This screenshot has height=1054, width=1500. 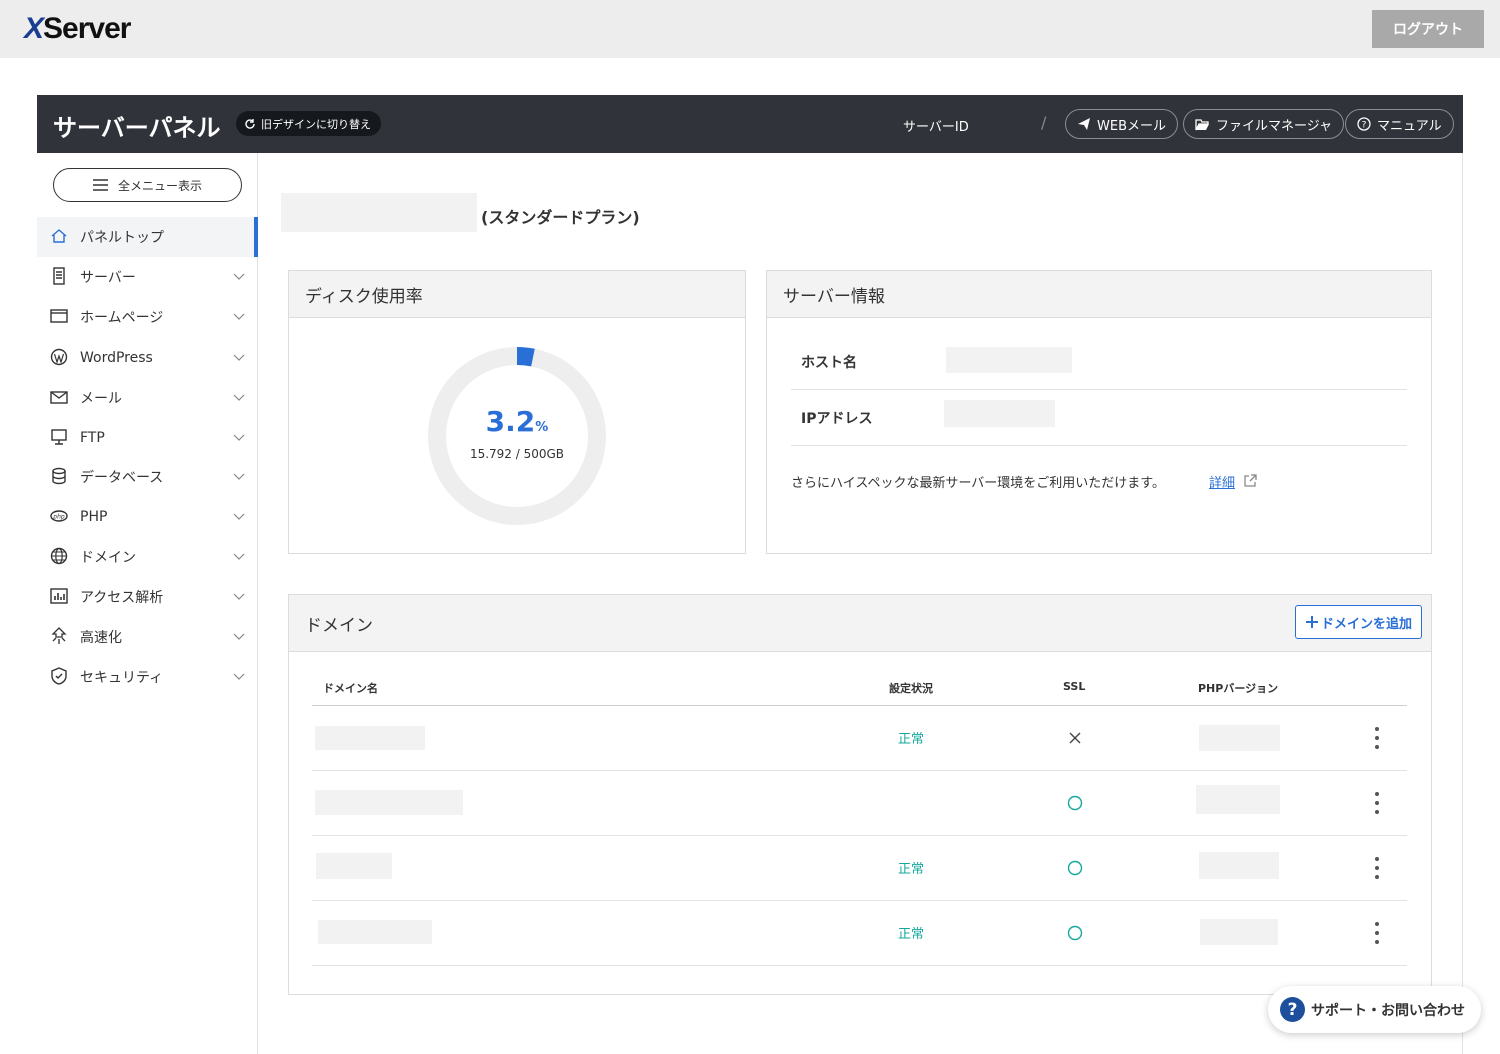 I want to click on sidebar-item-label: FTP, so click(x=92, y=438).